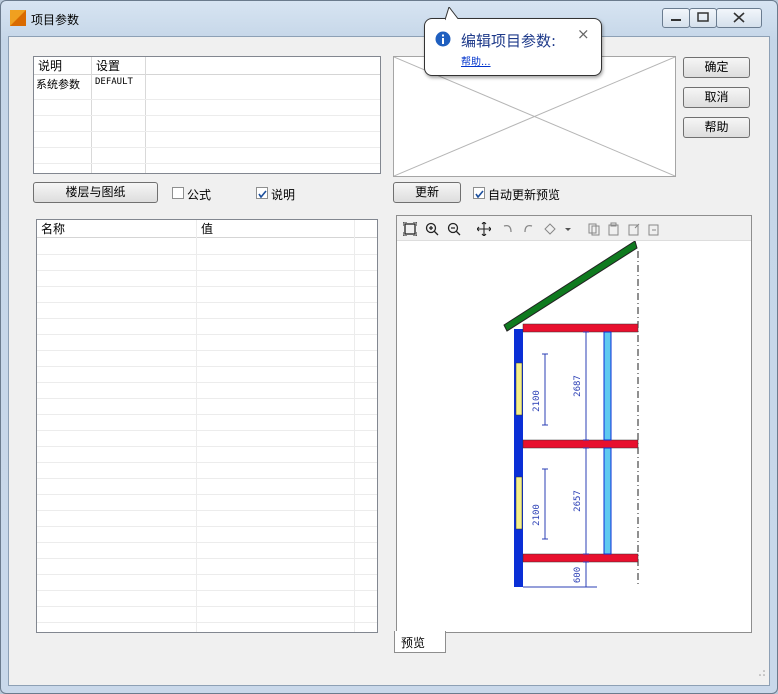 This screenshot has width=778, height=694. Describe the element at coordinates (568, 229) in the screenshot. I see `dropdown-arrow-icon` at that location.